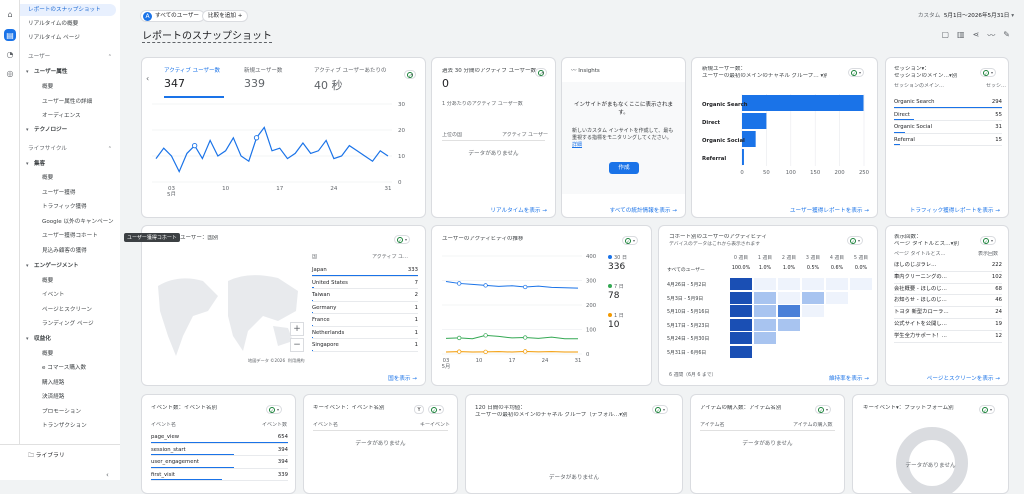 This screenshot has width=1024, height=494. What do you see at coordinates (365, 283) in the screenshot?
I see `table-row: United States7` at bounding box center [365, 283].